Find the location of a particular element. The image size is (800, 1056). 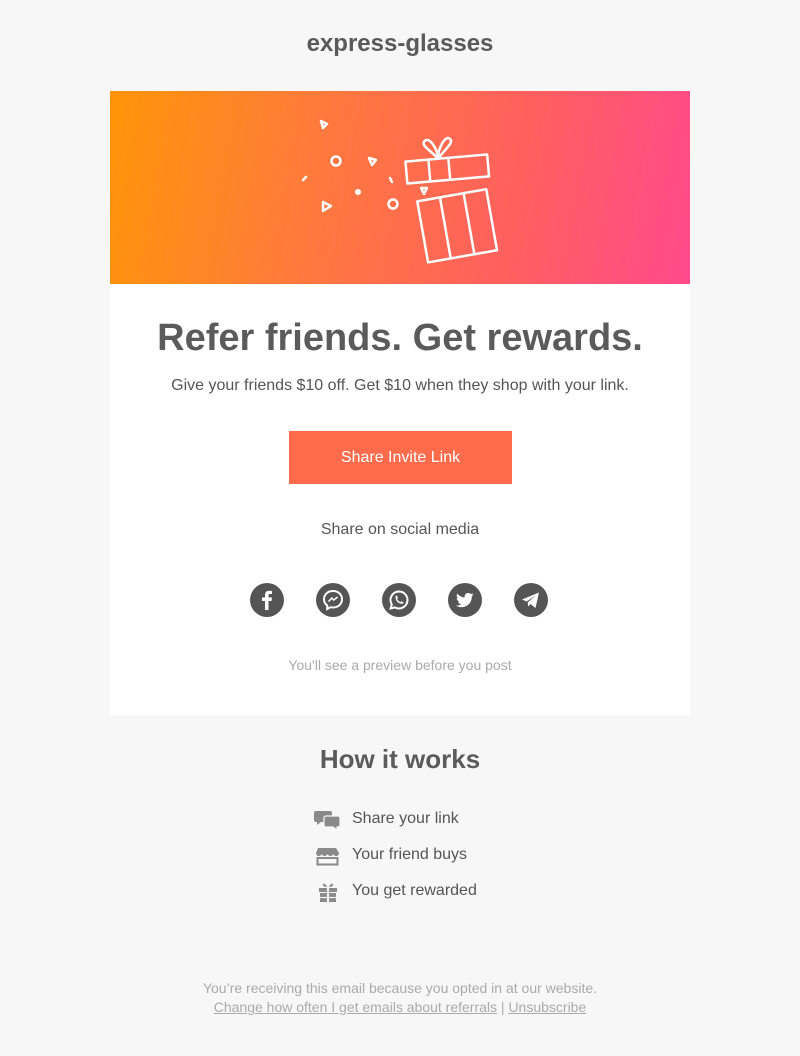

gift-confetti-icon is located at coordinates (400, 191).